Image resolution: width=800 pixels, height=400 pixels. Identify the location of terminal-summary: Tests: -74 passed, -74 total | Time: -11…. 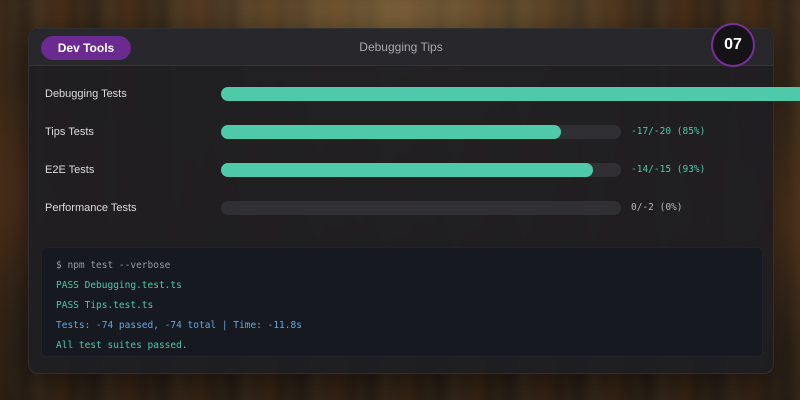
(179, 325).